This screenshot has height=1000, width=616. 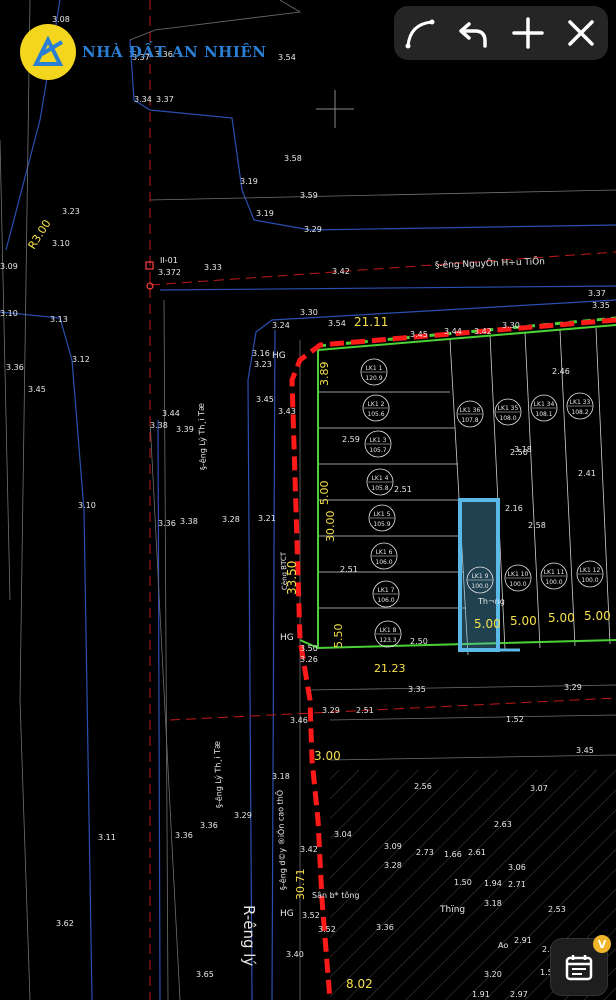 What do you see at coordinates (81, 359) in the screenshot?
I see `elevation-label: 3.12` at bounding box center [81, 359].